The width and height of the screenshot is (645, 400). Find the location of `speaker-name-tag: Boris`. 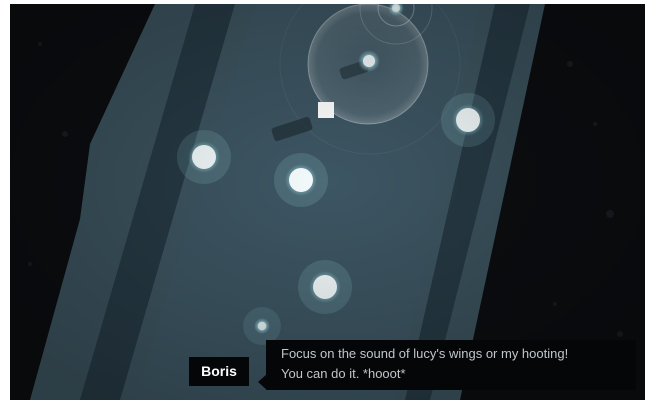

speaker-name-tag: Boris is located at coordinates (219, 371).